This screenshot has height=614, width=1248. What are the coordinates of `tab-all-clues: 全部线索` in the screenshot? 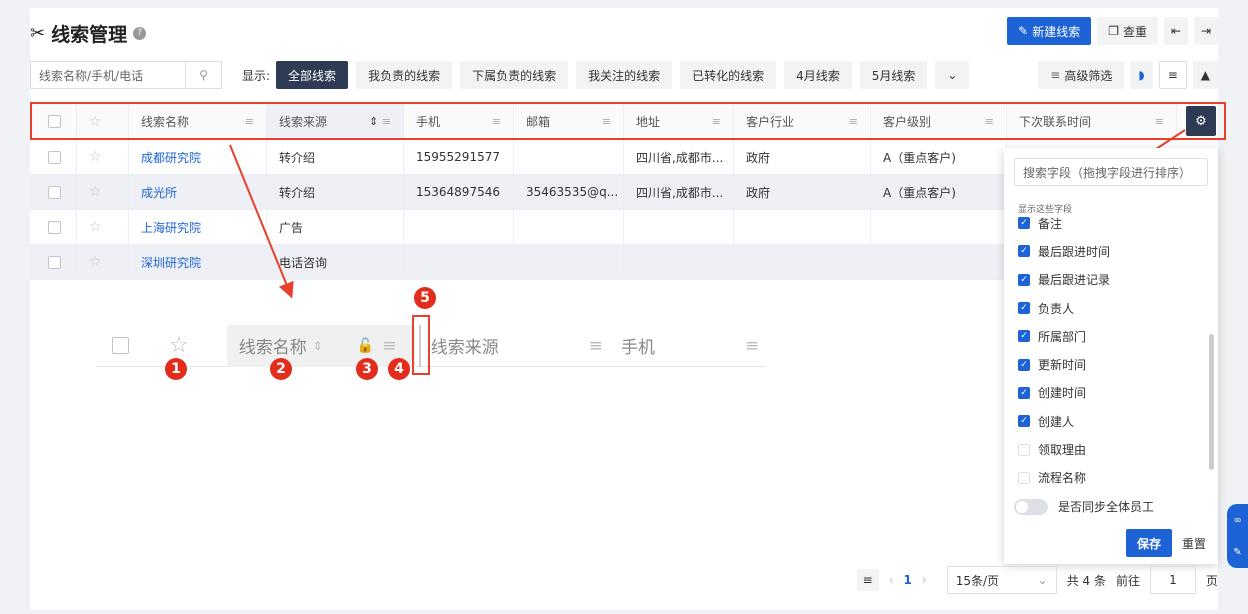 It's located at (312, 75).